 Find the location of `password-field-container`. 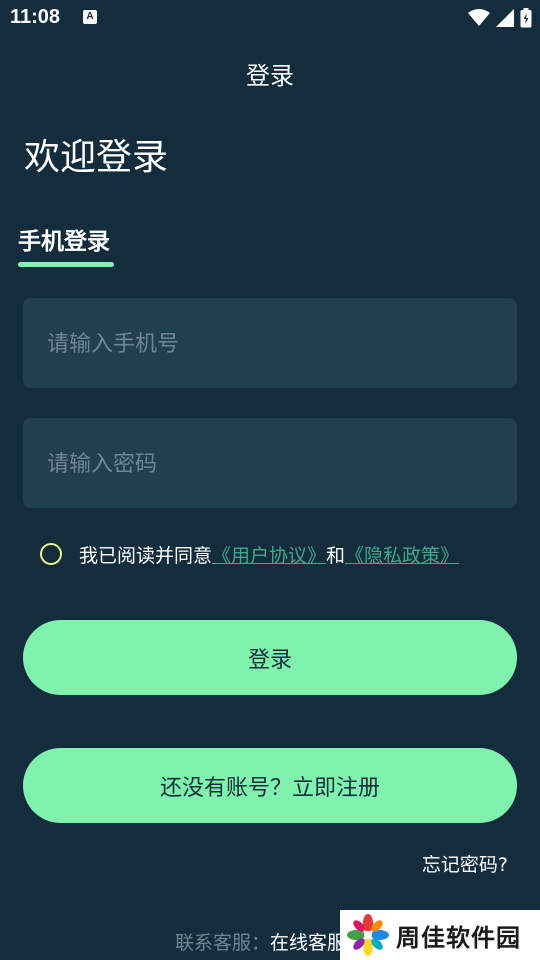

password-field-container is located at coordinates (270, 464).